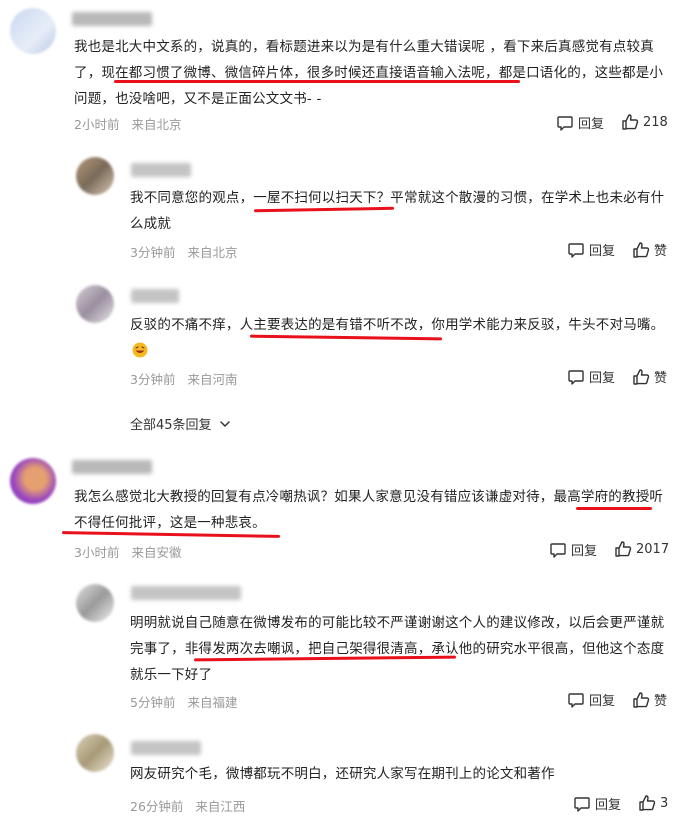 The height and width of the screenshot is (819, 693). What do you see at coordinates (181, 423) in the screenshot?
I see `more-replies-link: 全部45条回复` at bounding box center [181, 423].